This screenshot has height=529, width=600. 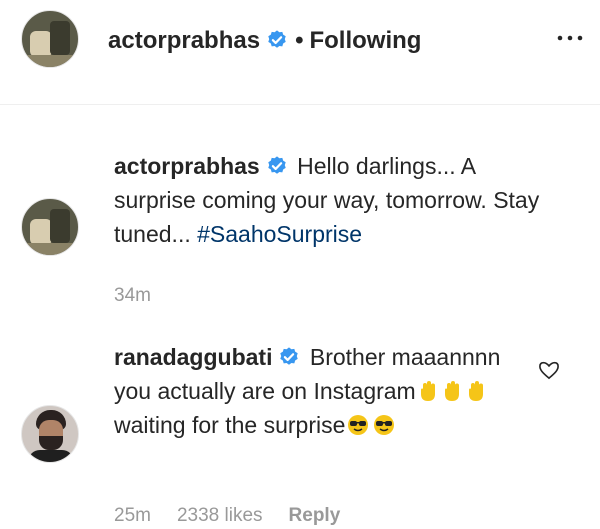 What do you see at coordinates (193, 357) in the screenshot?
I see `comment-username: ranadaggubati` at bounding box center [193, 357].